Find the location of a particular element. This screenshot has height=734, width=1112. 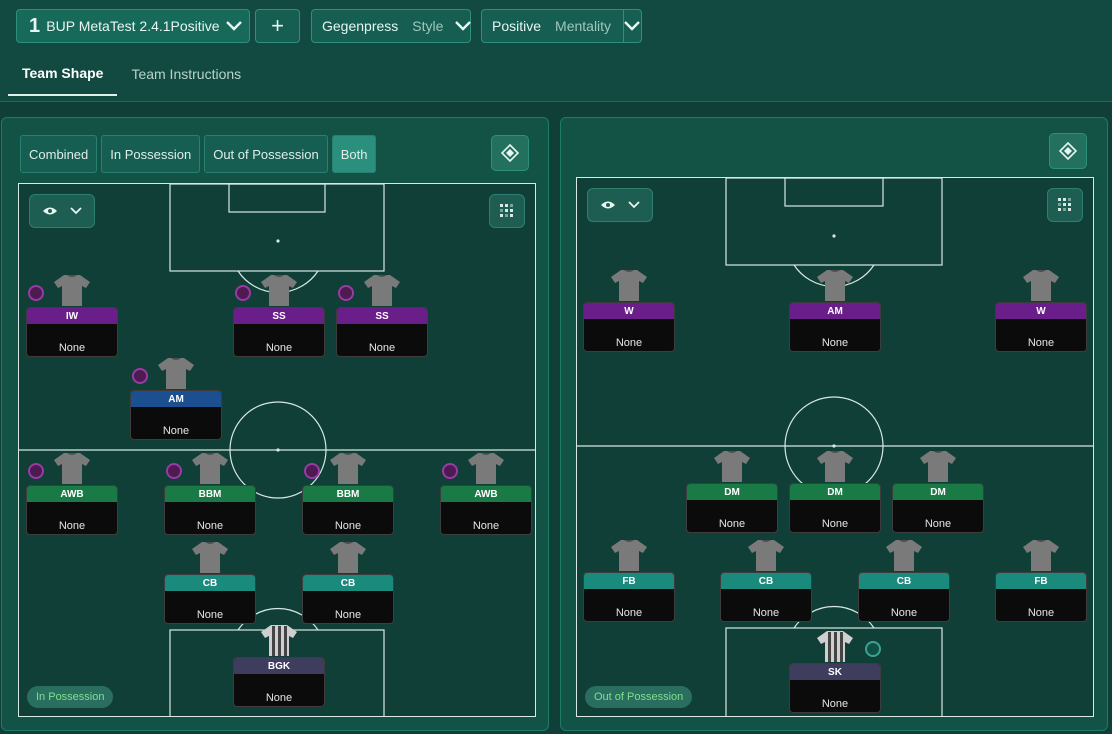

player-card: FB None is located at coordinates (1041, 597).